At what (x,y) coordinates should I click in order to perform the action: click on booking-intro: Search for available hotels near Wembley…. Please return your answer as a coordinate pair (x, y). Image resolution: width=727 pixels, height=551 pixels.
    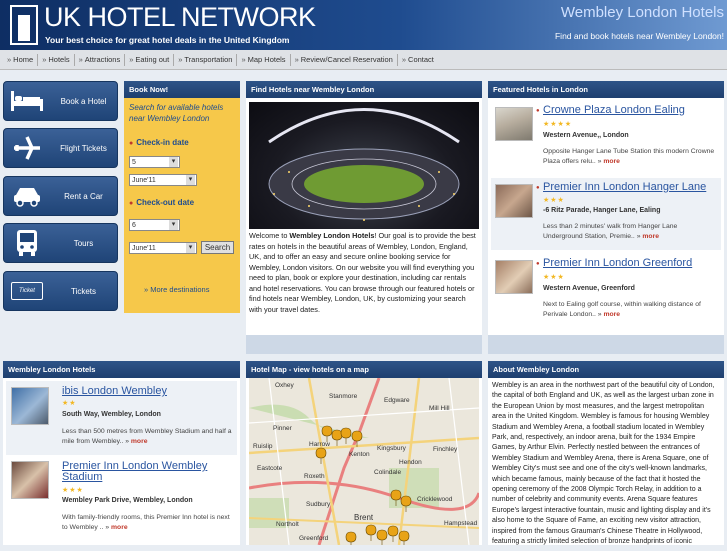
    Looking at the image, I should click on (176, 113).